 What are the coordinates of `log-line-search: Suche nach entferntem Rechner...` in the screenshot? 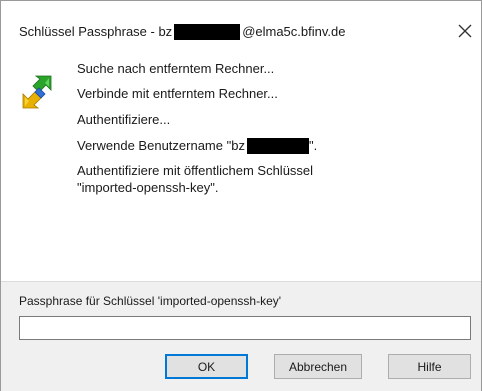 It's located at (176, 68).